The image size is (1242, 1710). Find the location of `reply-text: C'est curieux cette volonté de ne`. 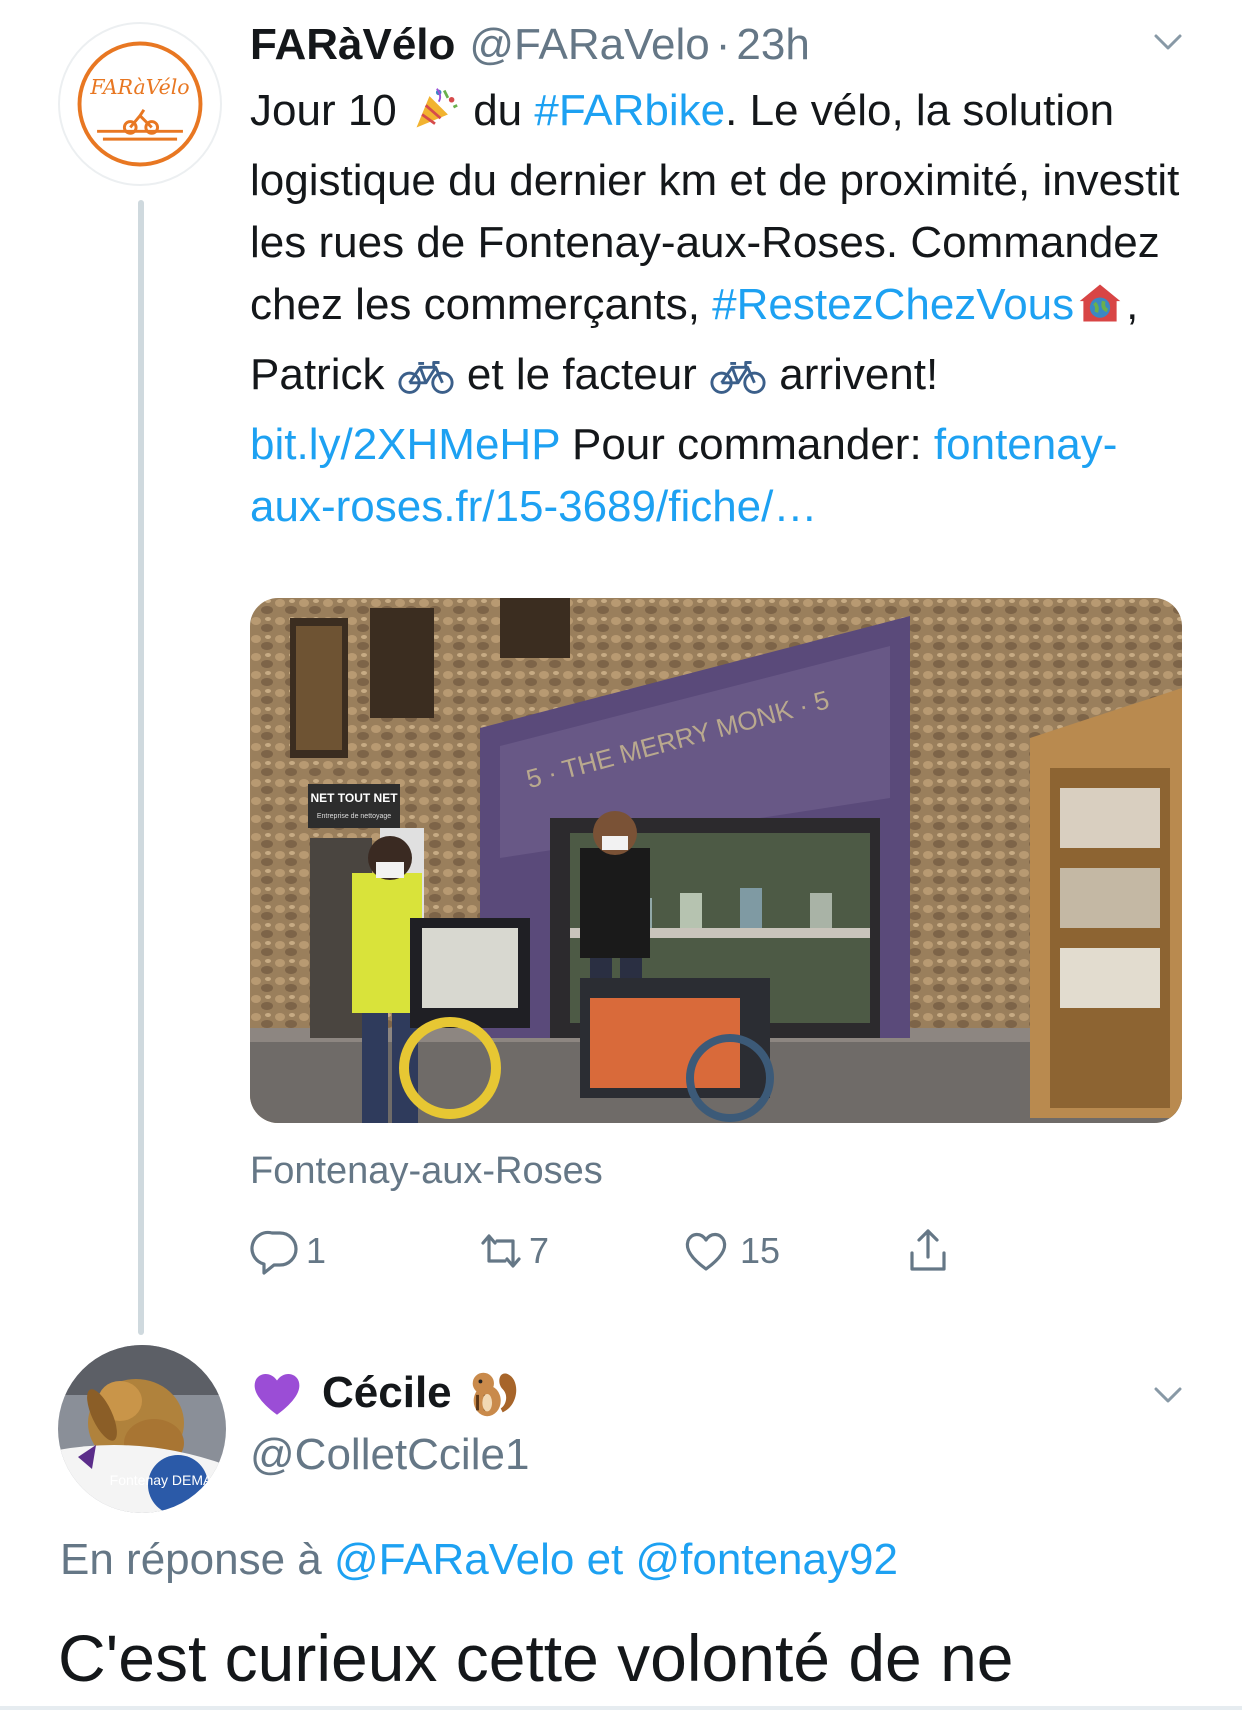

reply-text: C'est curieux cette volonté de ne is located at coordinates (536, 1658).